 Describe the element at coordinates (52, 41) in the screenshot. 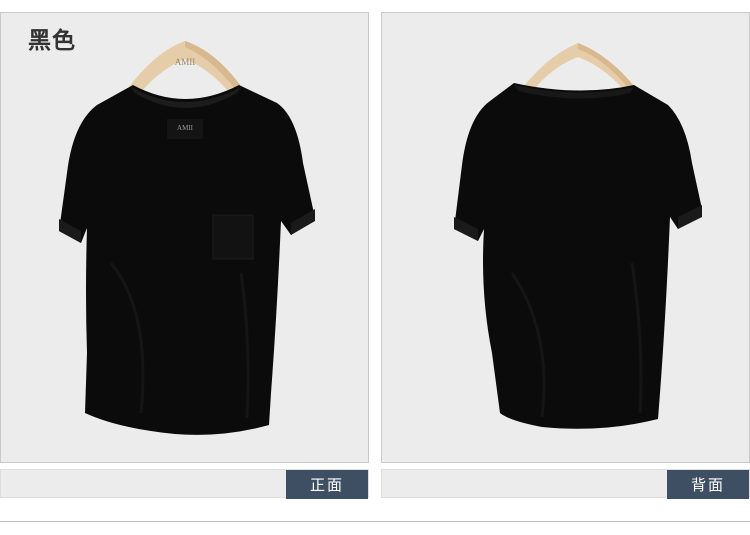

I see `color-title: 黑色` at that location.